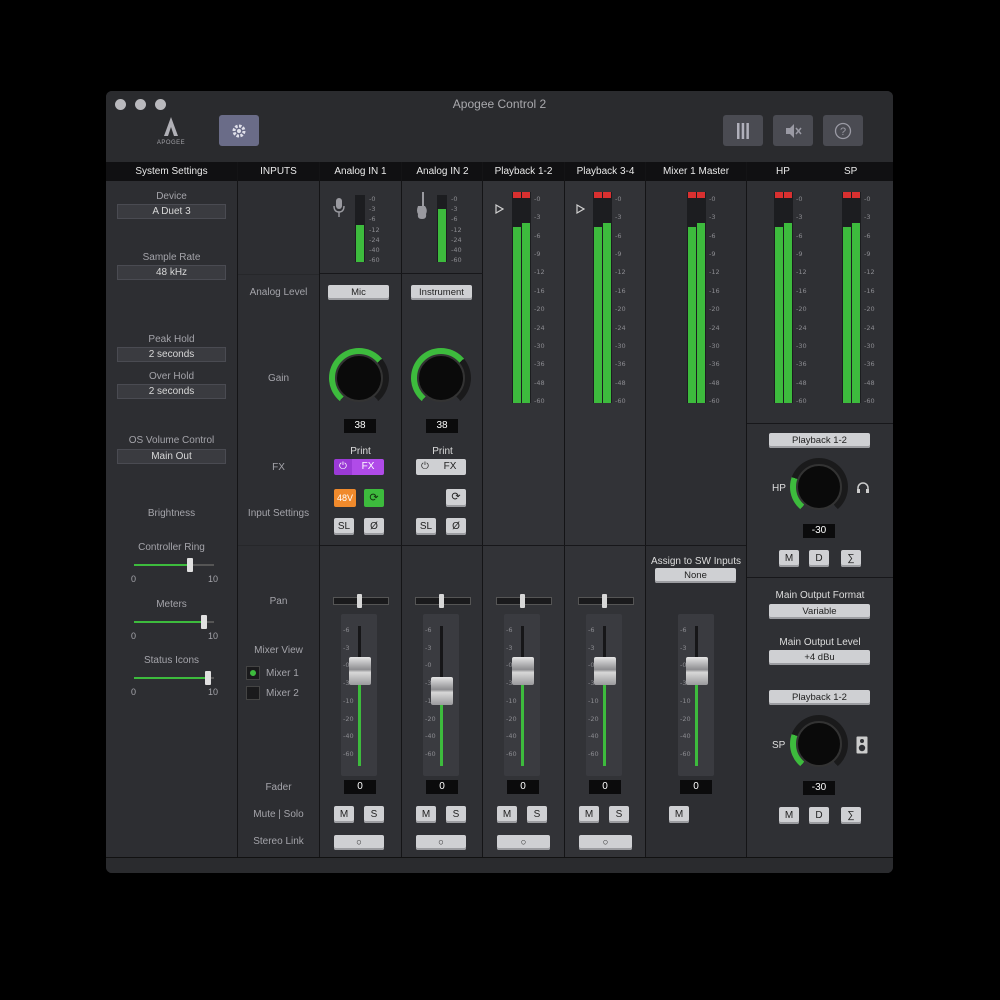  Describe the element at coordinates (343, 467) in the screenshot. I see `analog-in-1-fx-power-button: ⏻` at that location.